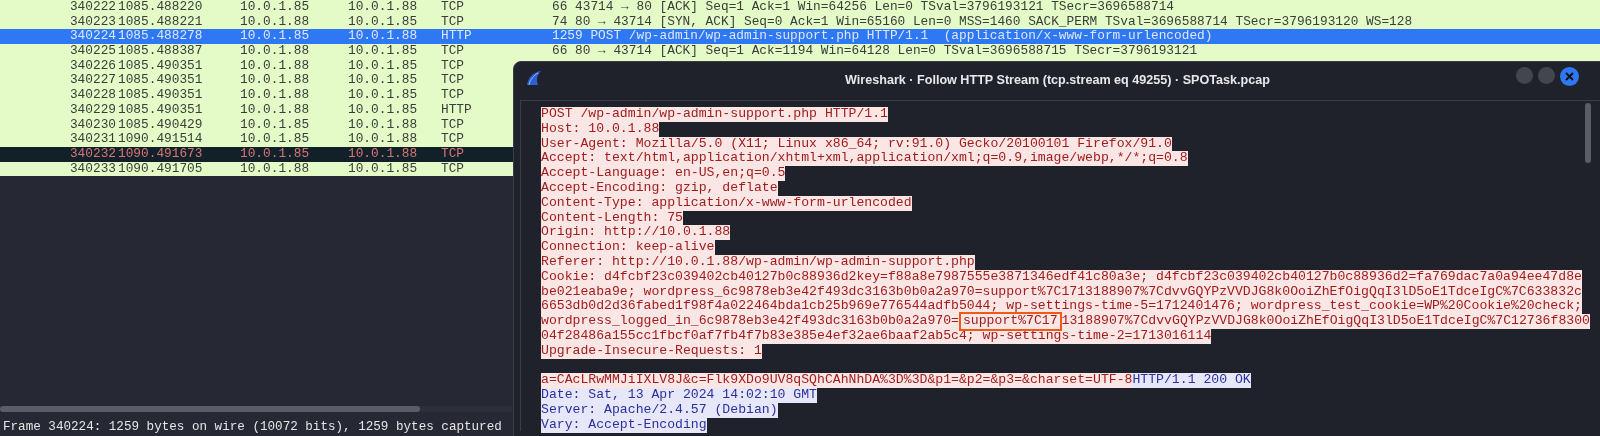 The image size is (1600, 436). I want to click on table-cell: 1259, so click(567, 36).